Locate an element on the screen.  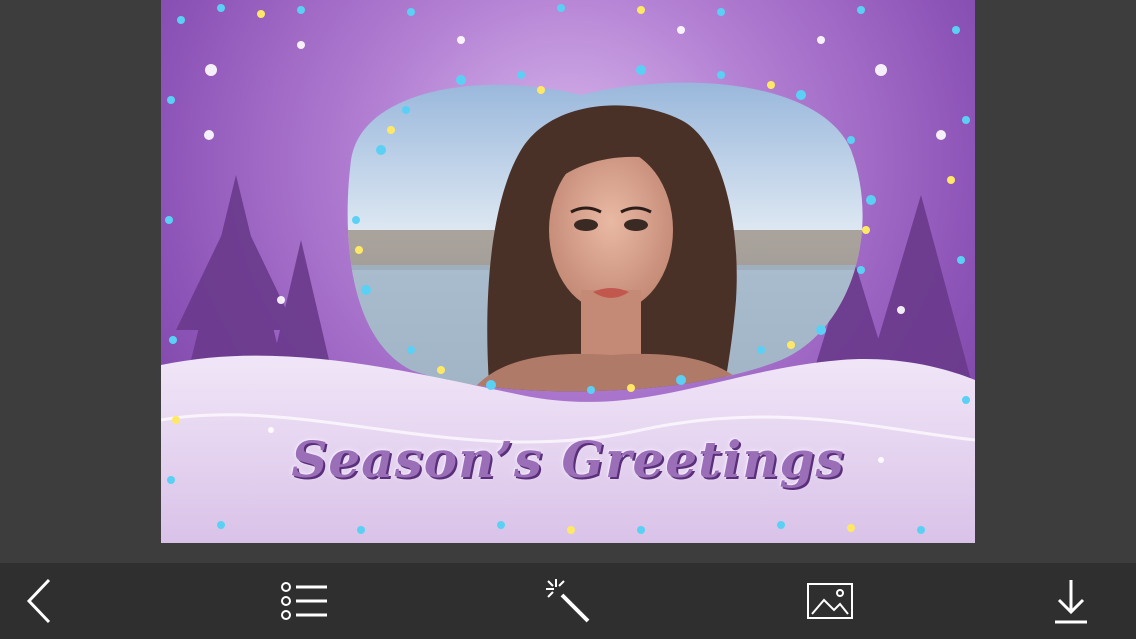
download-icon is located at coordinates (1071, 601).